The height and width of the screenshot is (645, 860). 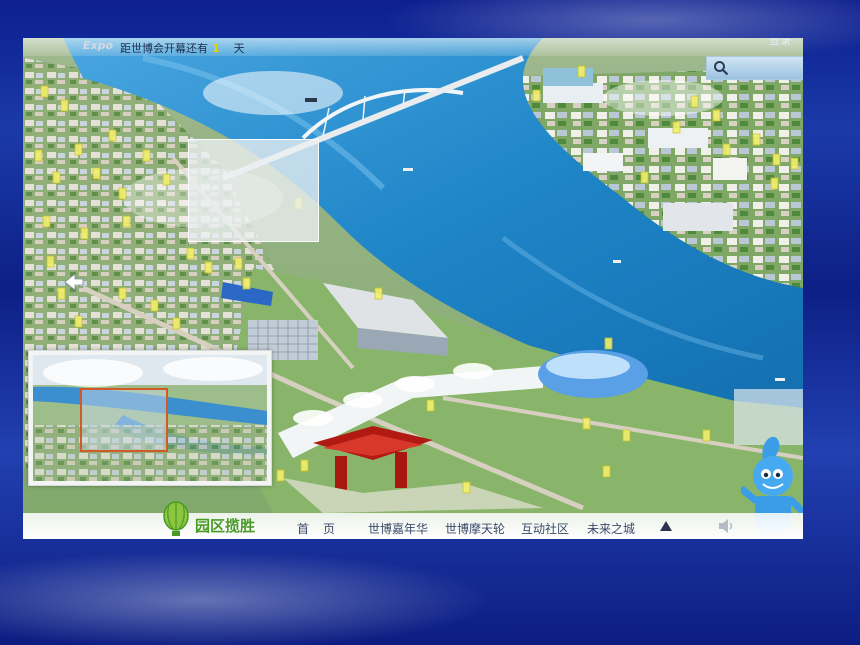 What do you see at coordinates (124, 420) in the screenshot?
I see `minimap-viewport-frame` at bounding box center [124, 420].